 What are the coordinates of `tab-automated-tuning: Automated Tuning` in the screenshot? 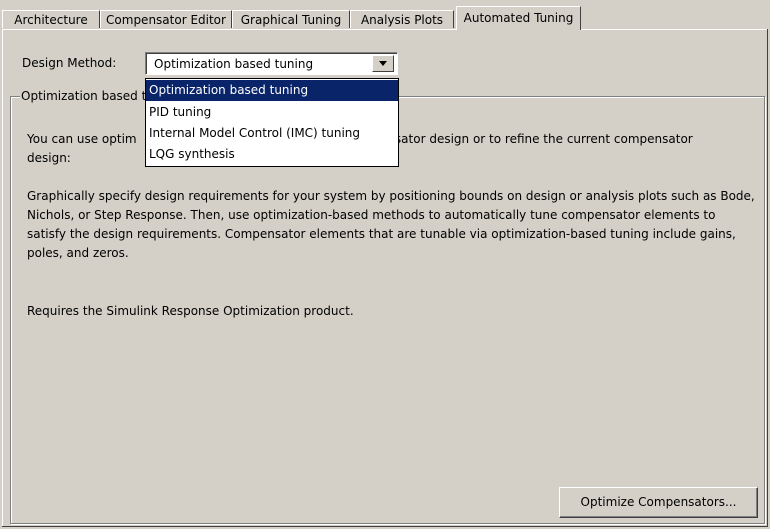 It's located at (518, 18).